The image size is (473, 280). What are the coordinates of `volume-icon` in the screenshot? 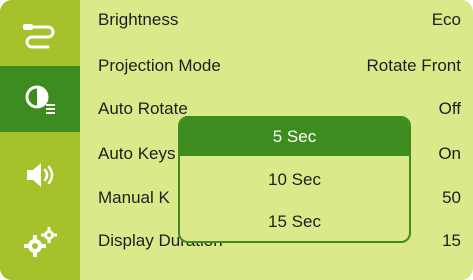 It's located at (40, 175).